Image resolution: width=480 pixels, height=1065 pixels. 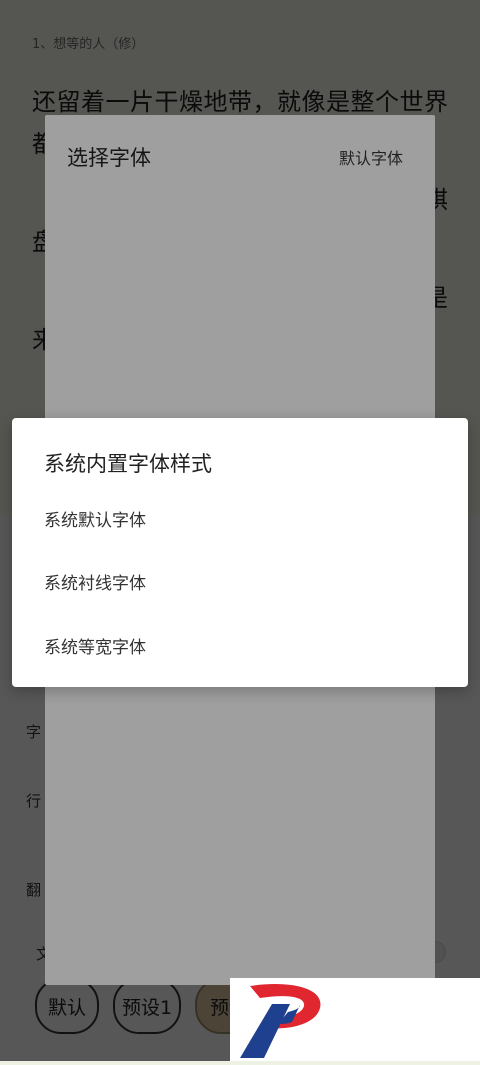 I want to click on brand-logo-icon, so click(x=280, y=1021).